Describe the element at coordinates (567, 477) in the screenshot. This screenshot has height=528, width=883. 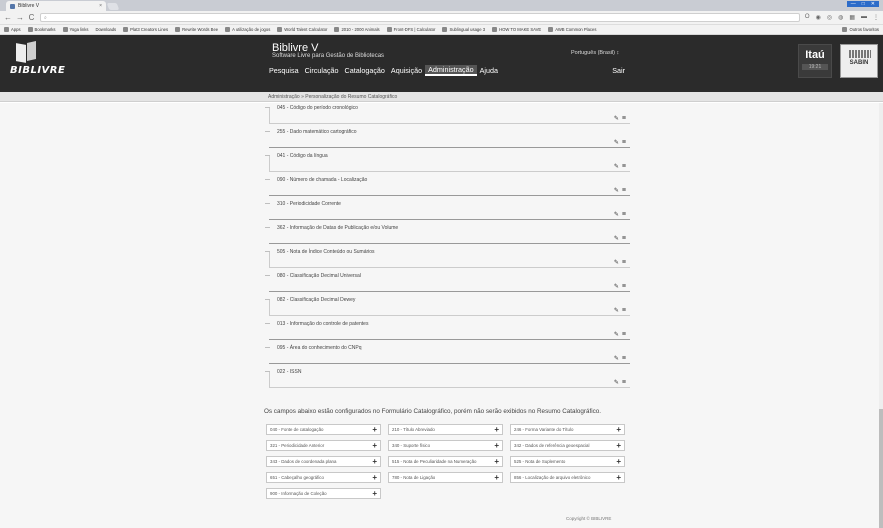
I see `unused-field-item: 856 - Localização de arquivo eletrônico +` at that location.